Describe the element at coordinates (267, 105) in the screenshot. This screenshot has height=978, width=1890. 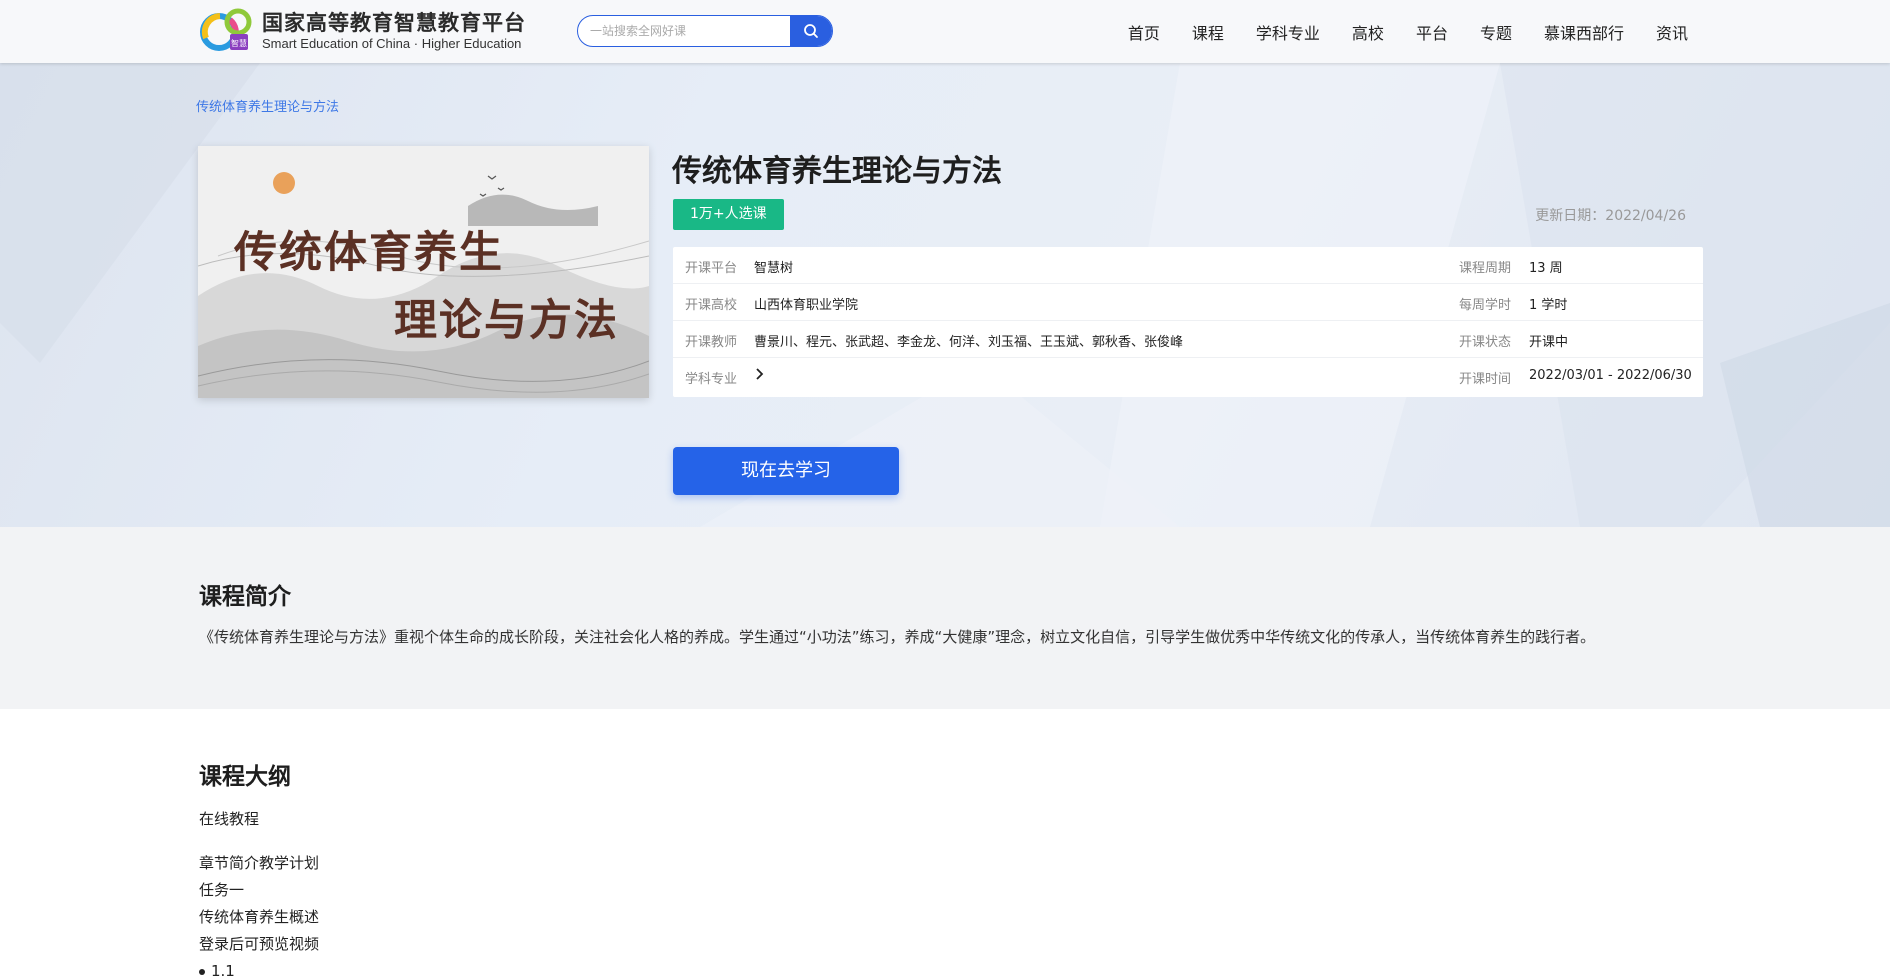
I see `breadcrumb: 传统体育养生理论与方法` at that location.